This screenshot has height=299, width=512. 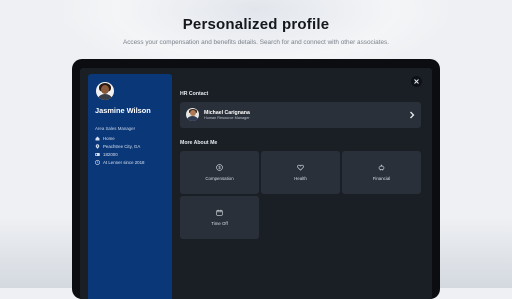 What do you see at coordinates (381, 167) in the screenshot?
I see `piggy-bank-icon` at bounding box center [381, 167].